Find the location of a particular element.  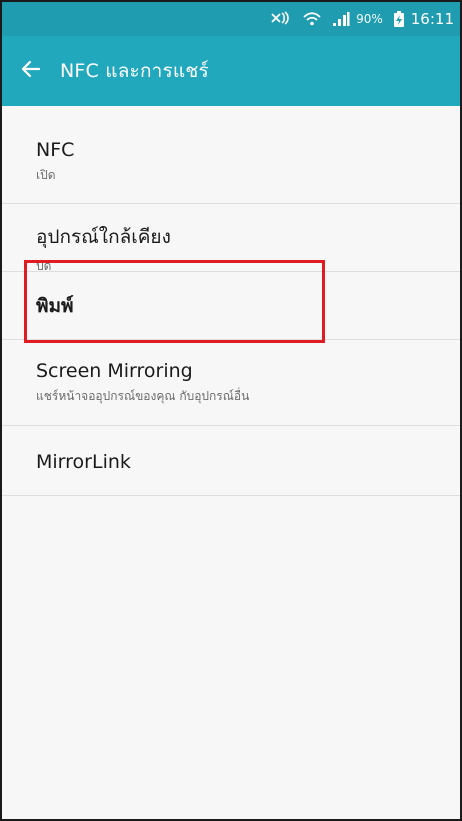

setting-status: เปิด is located at coordinates (46, 175).